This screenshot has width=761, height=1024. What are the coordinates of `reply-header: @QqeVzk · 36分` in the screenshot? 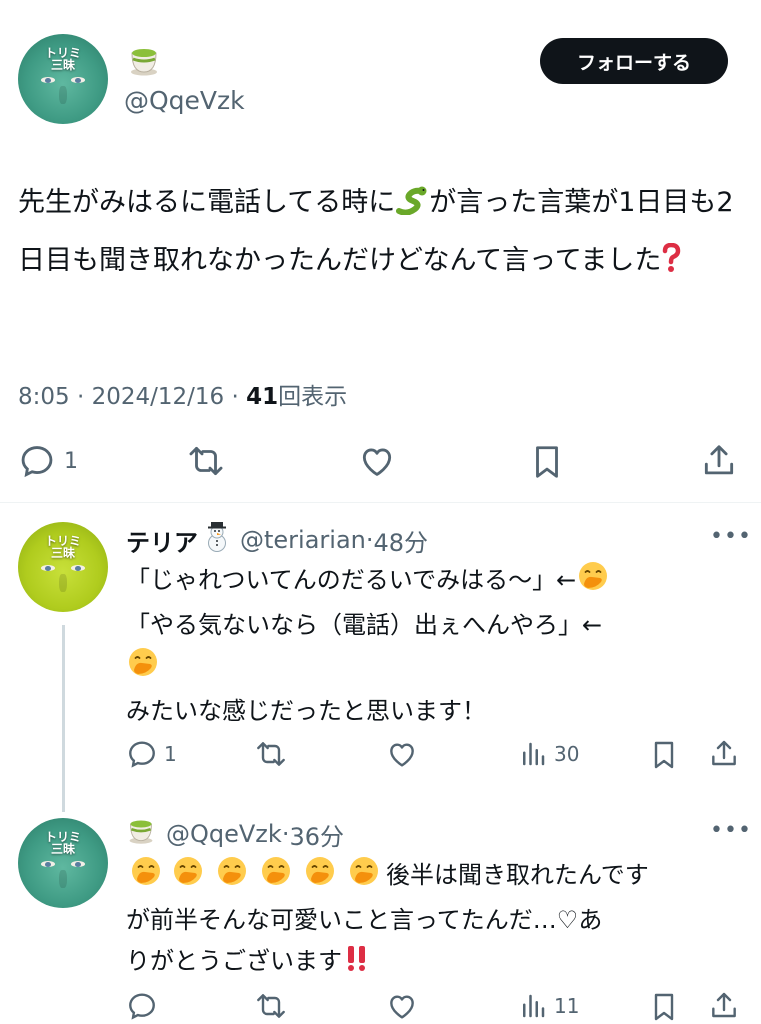 It's located at (235, 834).